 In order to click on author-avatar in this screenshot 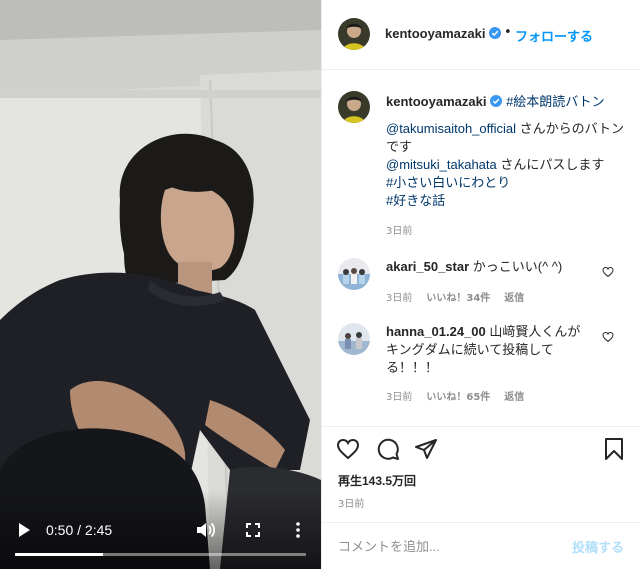, I will do `click(354, 34)`.